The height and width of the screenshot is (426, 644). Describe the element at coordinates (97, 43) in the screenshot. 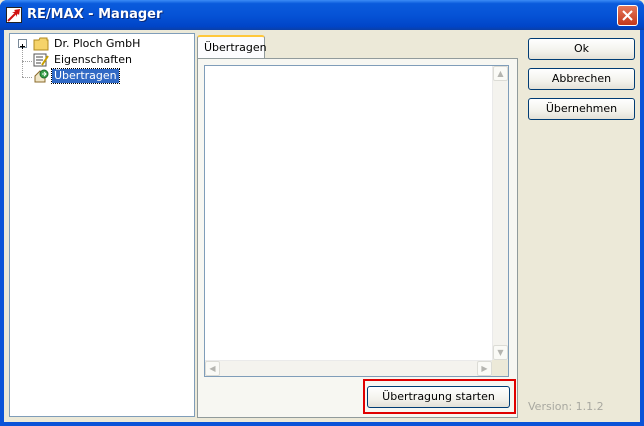

I see `tree-item-label: Dr. Ploch GmbH` at that location.